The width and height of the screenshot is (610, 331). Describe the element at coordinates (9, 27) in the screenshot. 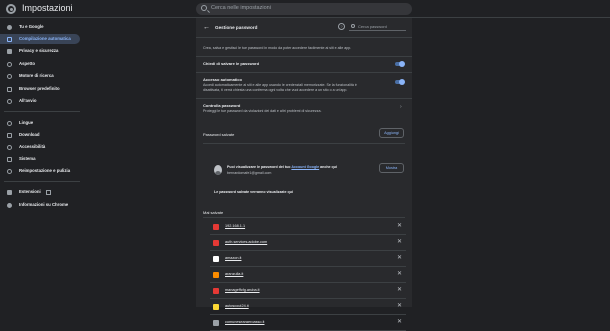

I see `google-icon` at that location.